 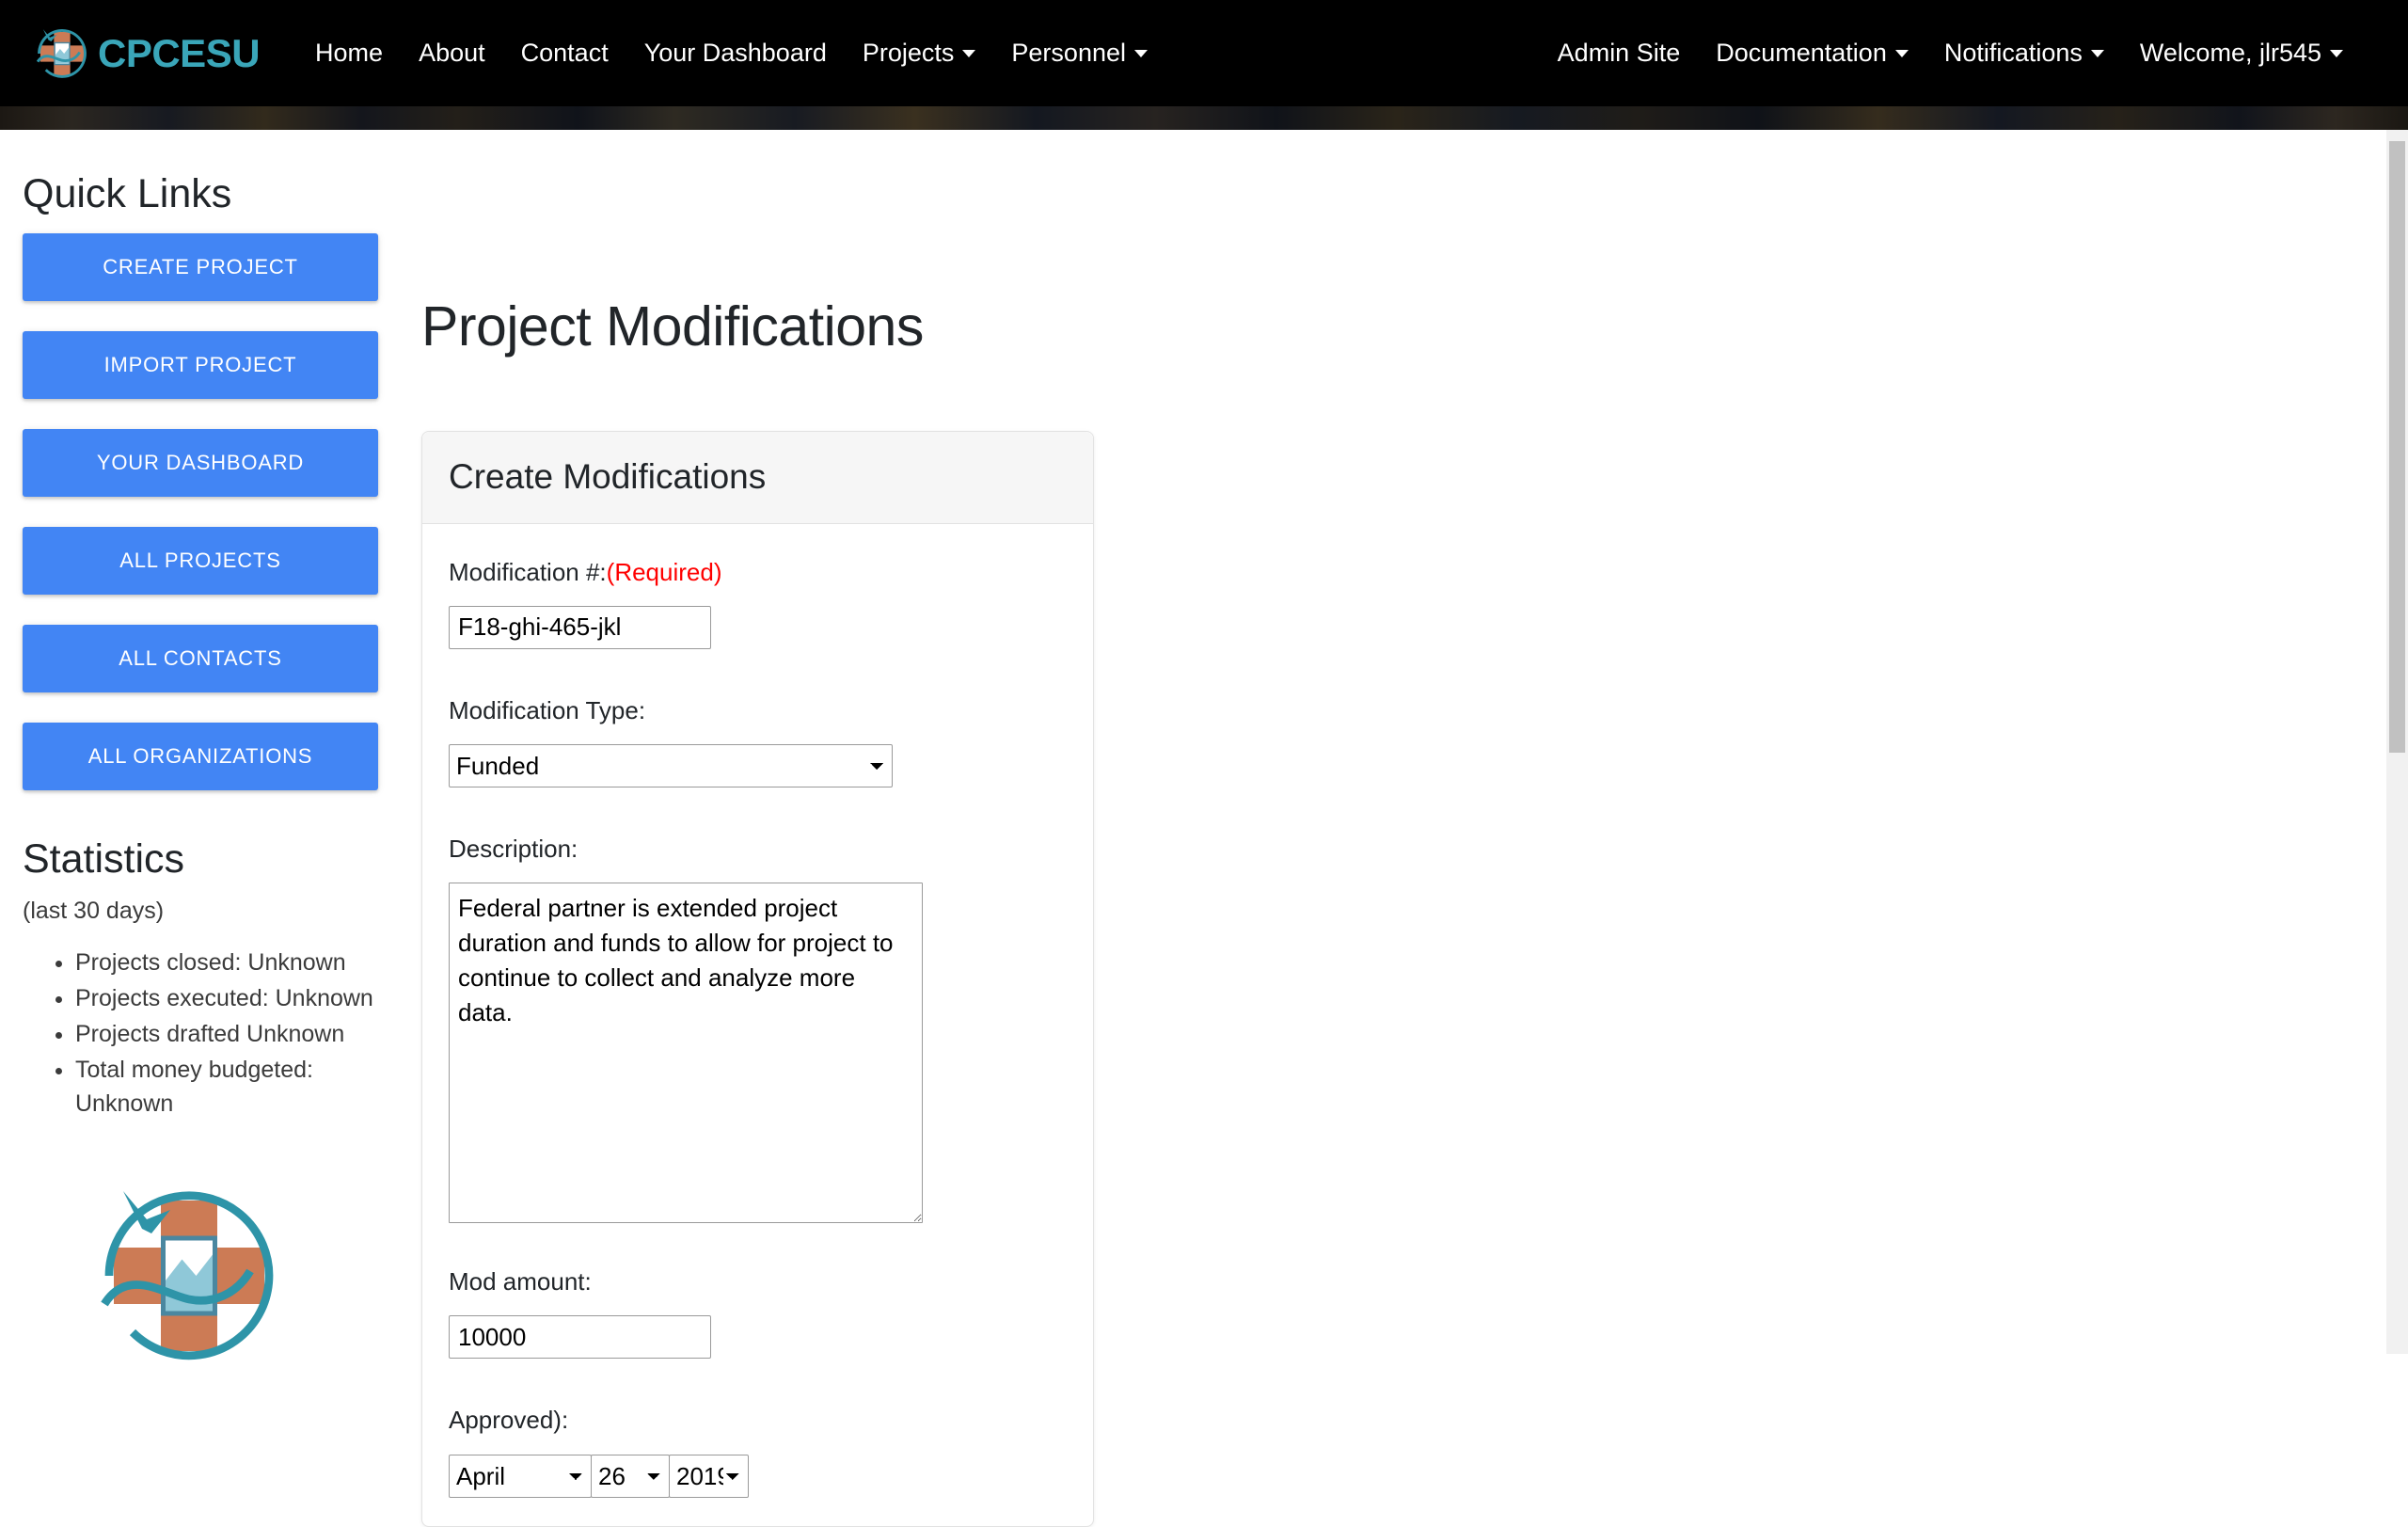 I want to click on page-title: Project Modifications, so click(x=672, y=326).